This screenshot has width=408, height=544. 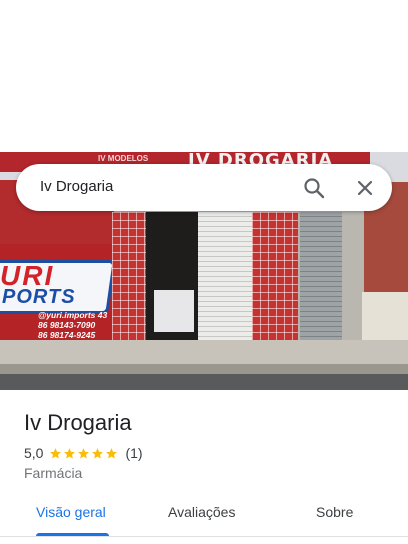 I want to click on search-icon, so click(x=314, y=188).